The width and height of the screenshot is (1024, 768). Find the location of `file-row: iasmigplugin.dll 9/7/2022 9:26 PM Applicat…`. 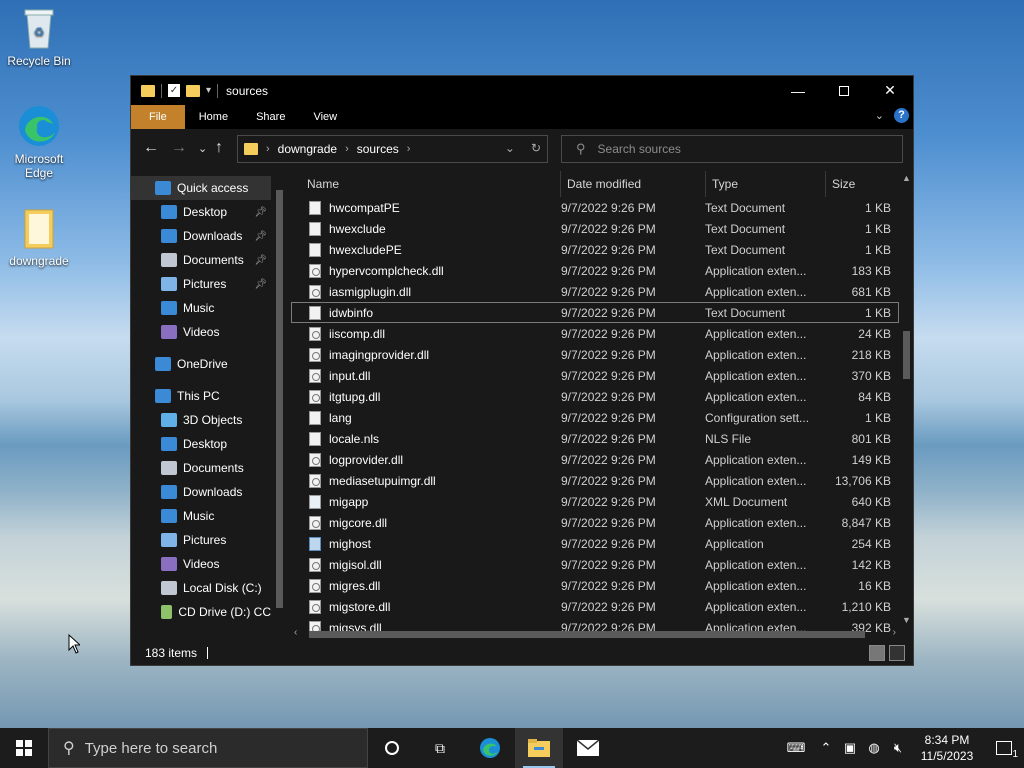

file-row: iasmigplugin.dll 9/7/2022 9:26 PM Applicat… is located at coordinates (595, 291).